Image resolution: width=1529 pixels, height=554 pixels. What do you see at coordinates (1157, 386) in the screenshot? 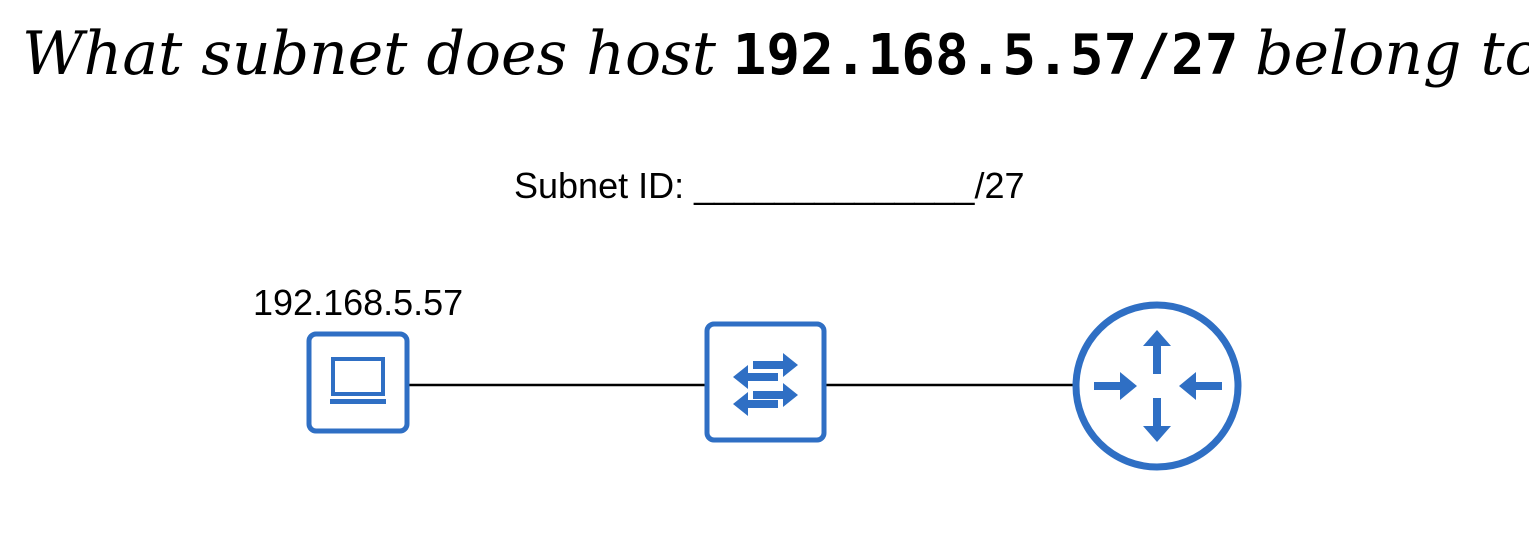
I see `router-icon` at bounding box center [1157, 386].